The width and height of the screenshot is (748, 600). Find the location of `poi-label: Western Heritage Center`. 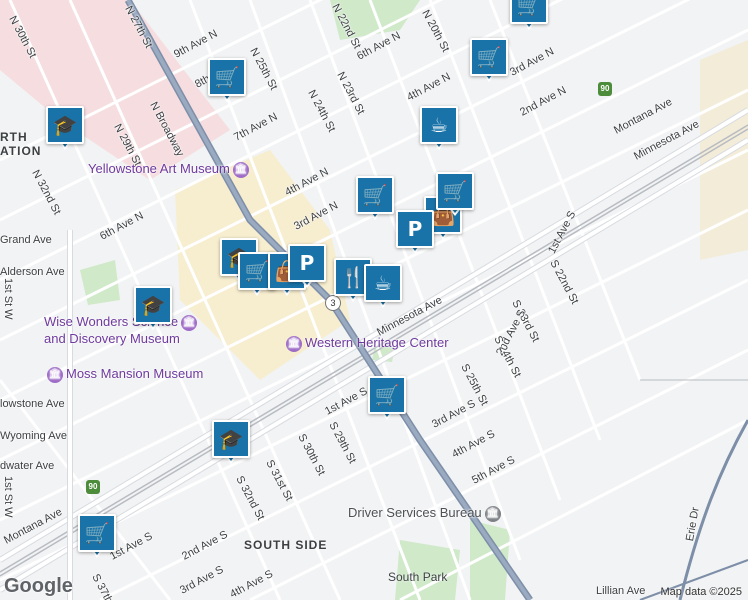

poi-label: Western Heritage Center is located at coordinates (377, 342).